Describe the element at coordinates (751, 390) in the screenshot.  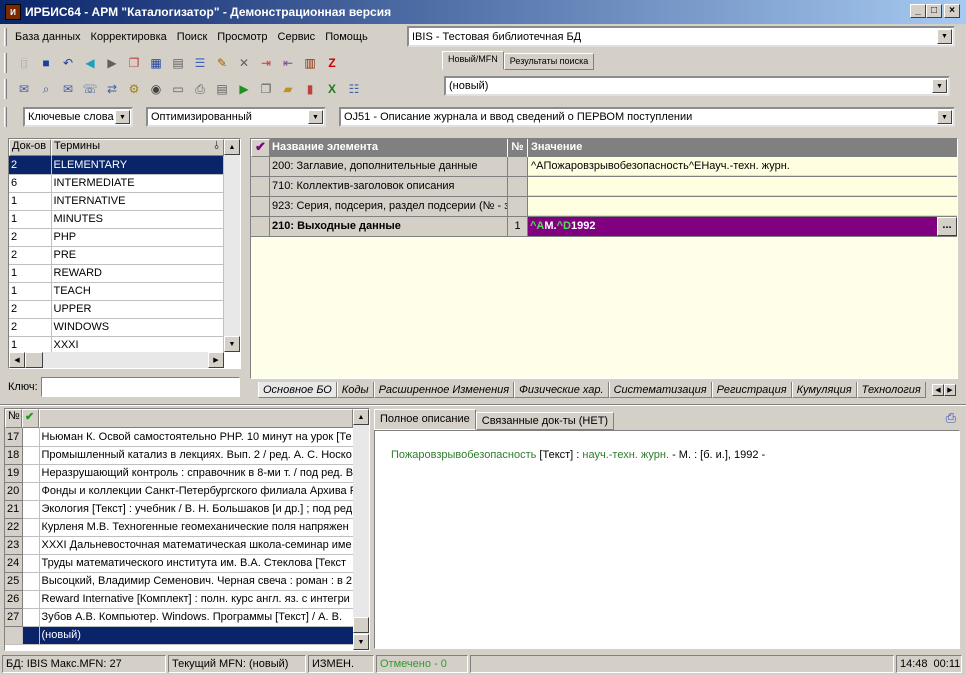
I see `page-tab: Регистрация` at that location.